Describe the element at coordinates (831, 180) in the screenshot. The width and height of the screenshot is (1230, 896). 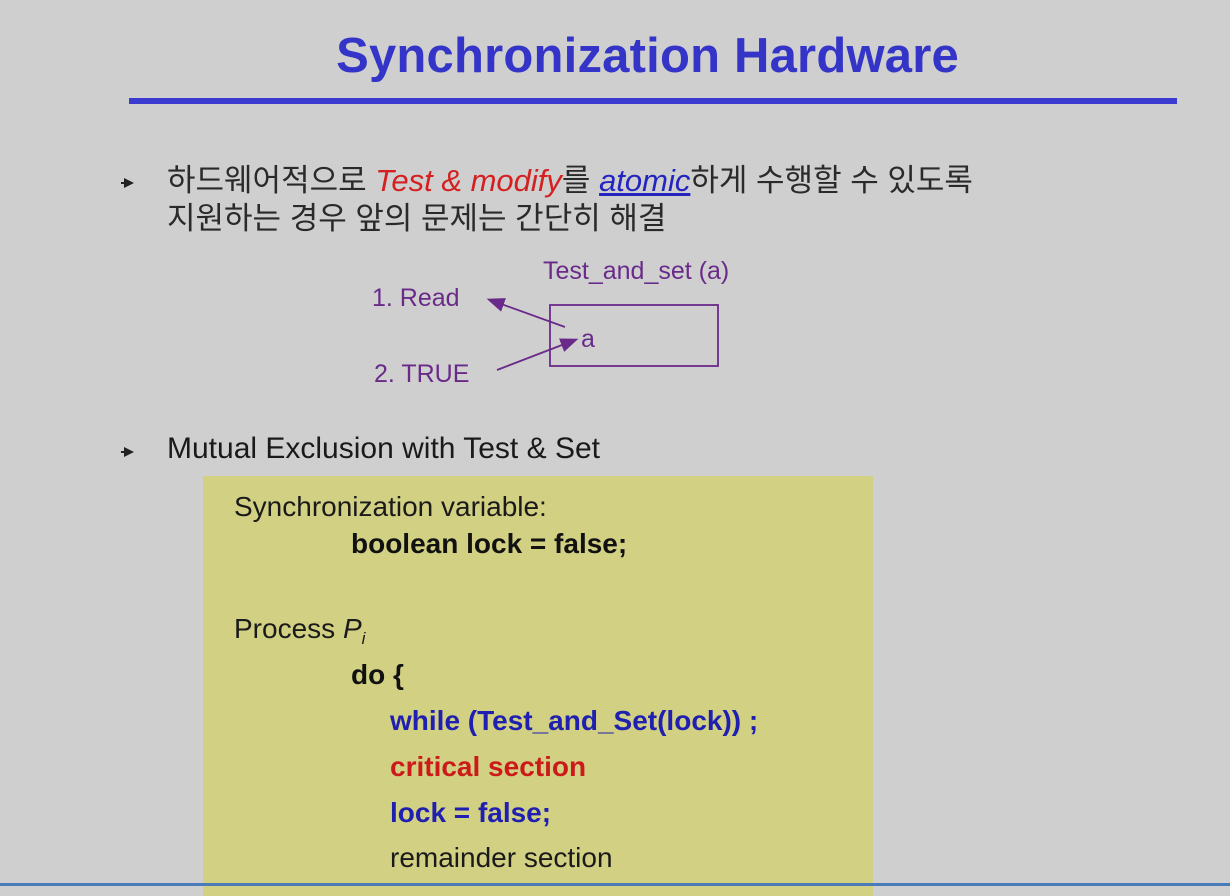
I see `bullet-1-text-c: 하게 수행할 수 있도록` at that location.